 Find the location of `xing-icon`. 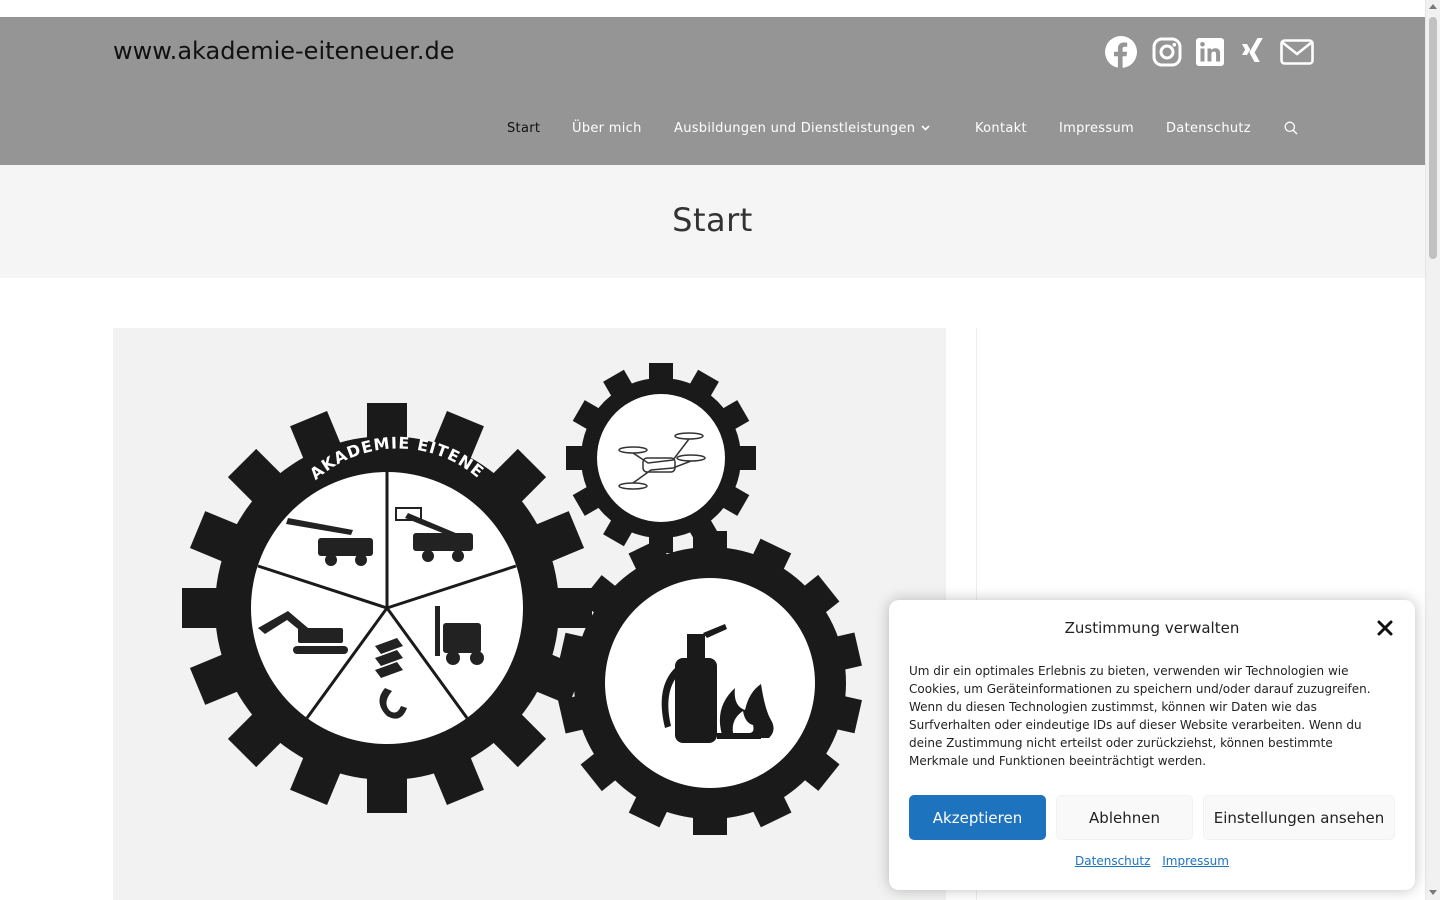

xing-icon is located at coordinates (1253, 52).